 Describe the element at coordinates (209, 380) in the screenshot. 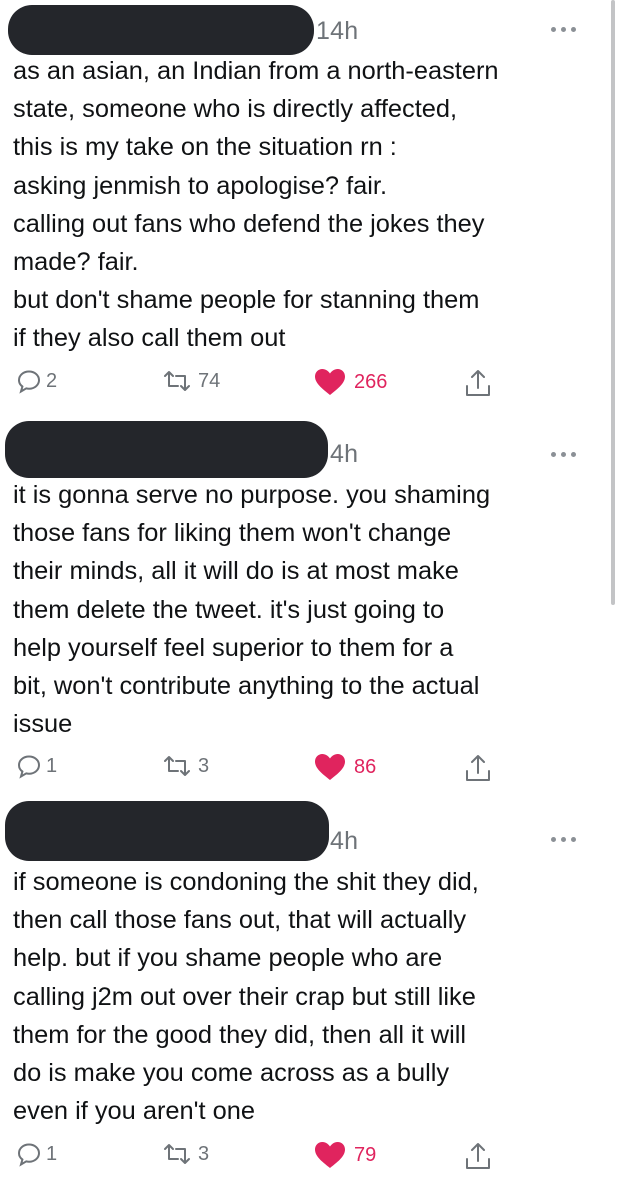

I see `retweet-count: 74` at that location.